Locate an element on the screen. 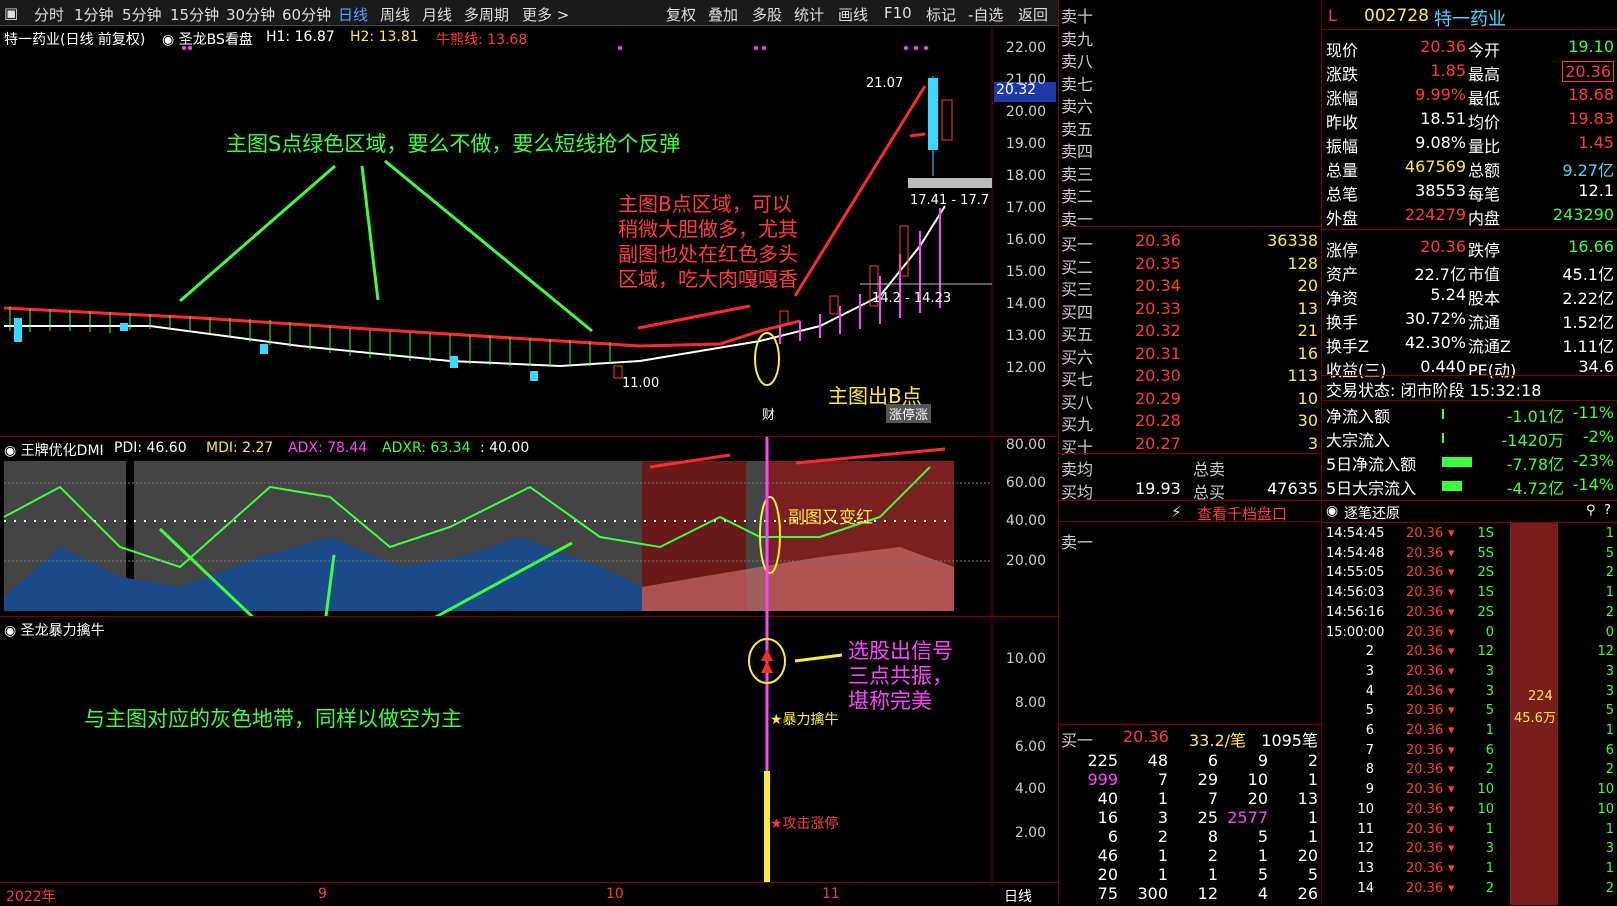 The image size is (1617, 906). period-label: 日线 is located at coordinates (1018, 896).